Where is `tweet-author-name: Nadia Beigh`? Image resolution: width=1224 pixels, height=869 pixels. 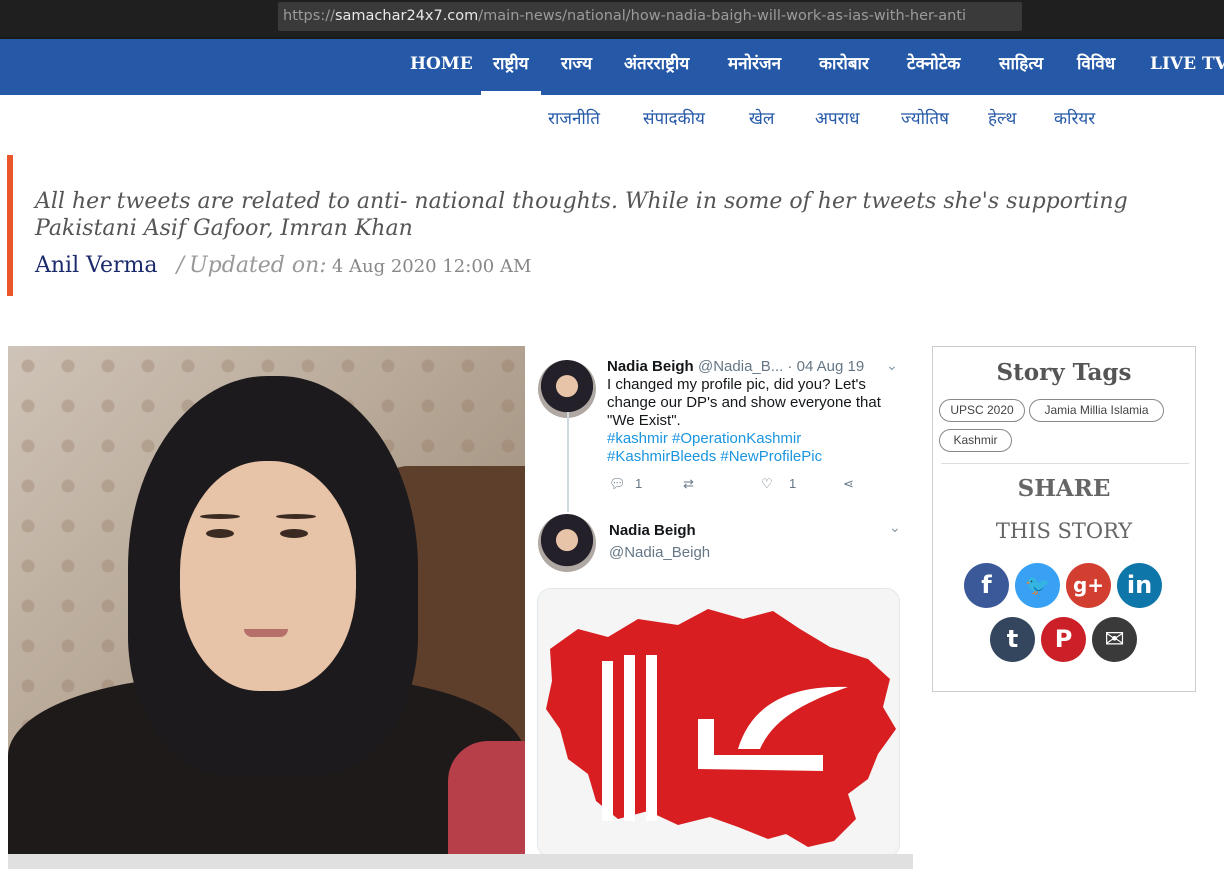
tweet-author-name: Nadia Beigh is located at coordinates (650, 366).